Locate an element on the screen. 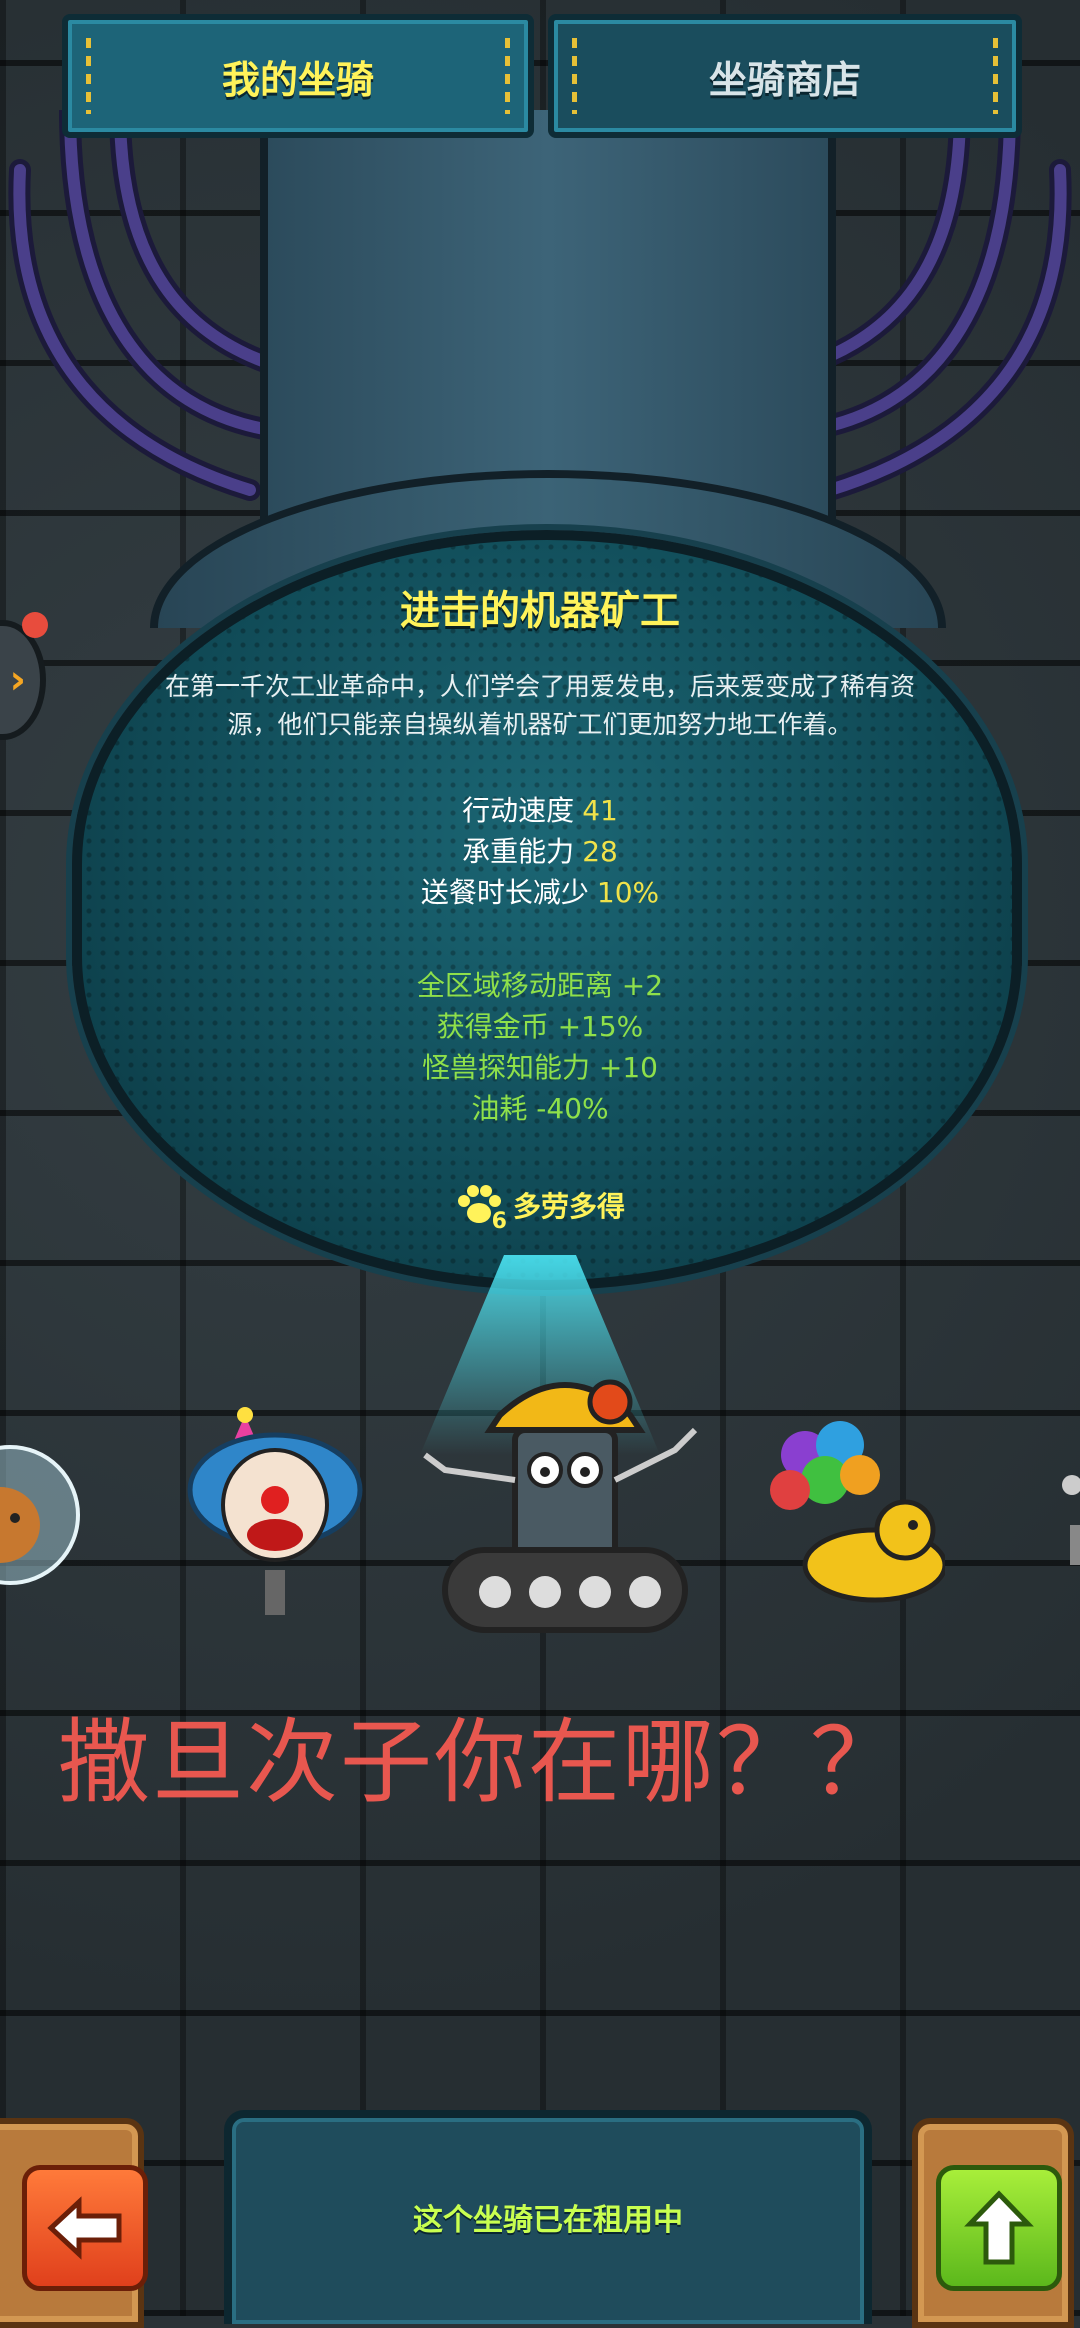 Image resolution: width=1080 pixels, height=2328 pixels. bonus-row: 油耗 -40% is located at coordinates (540, 1108).